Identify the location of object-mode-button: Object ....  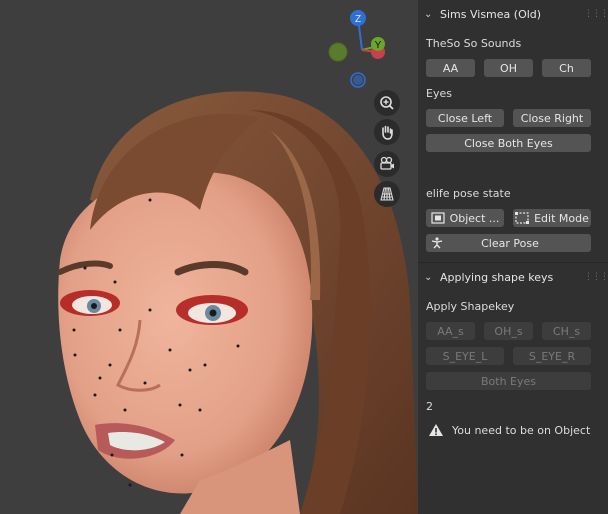
(465, 218).